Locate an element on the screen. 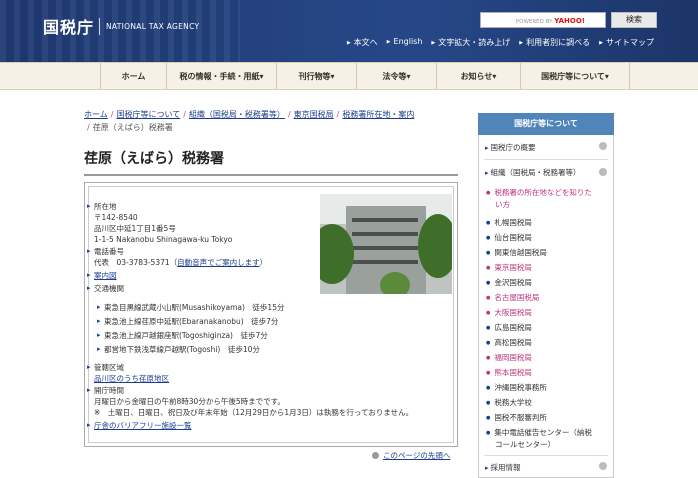 The image size is (698, 478). sidebar-item-call-center-cont: コールセンター） is located at coordinates (520, 444).